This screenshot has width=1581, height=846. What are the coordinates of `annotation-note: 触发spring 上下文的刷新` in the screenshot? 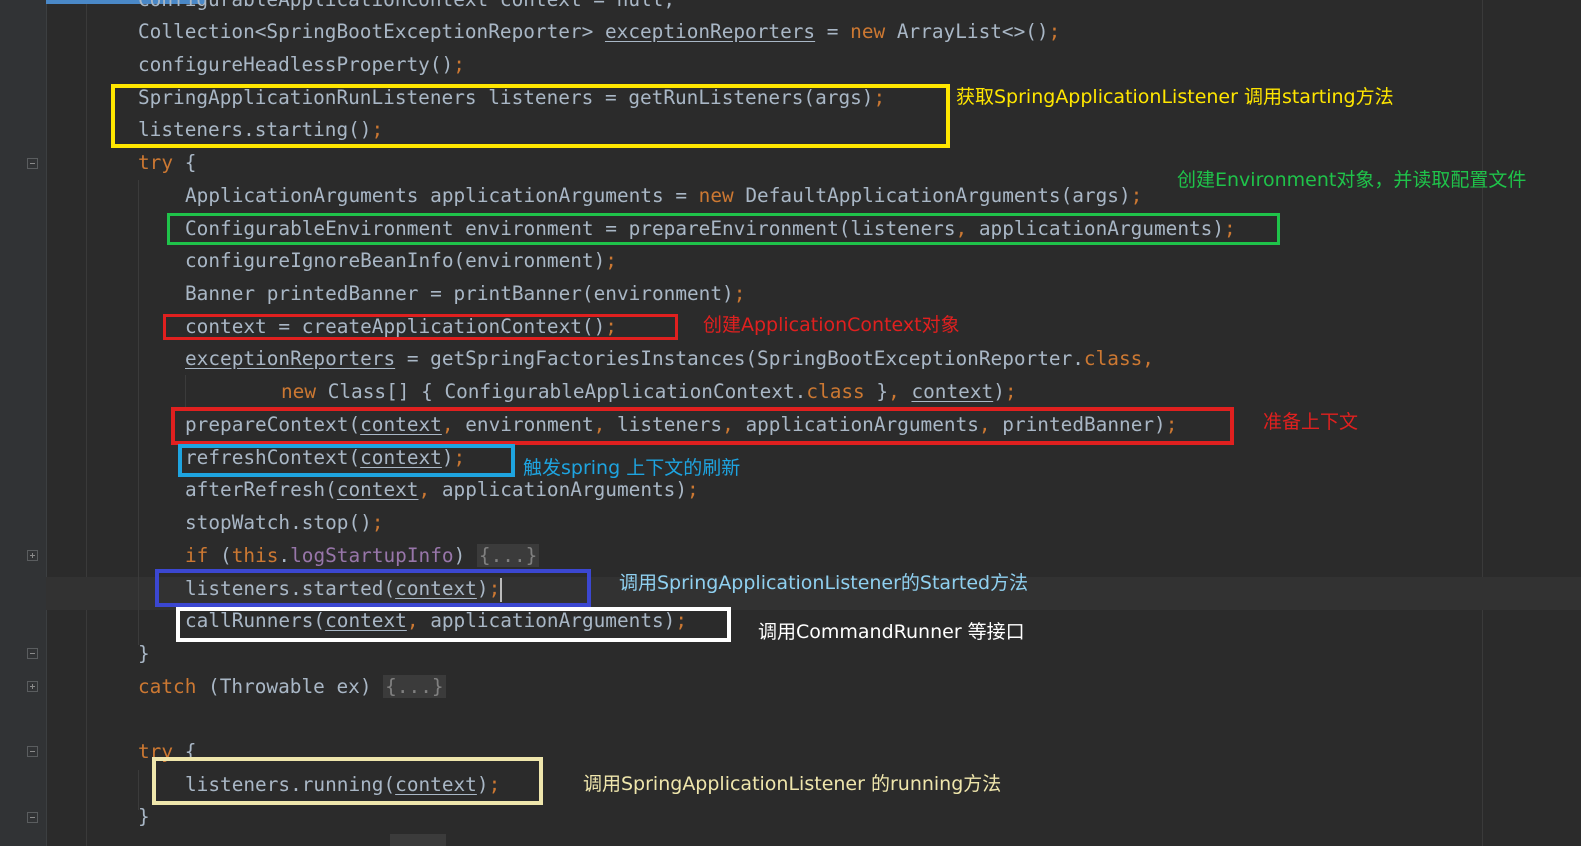 It's located at (632, 468).